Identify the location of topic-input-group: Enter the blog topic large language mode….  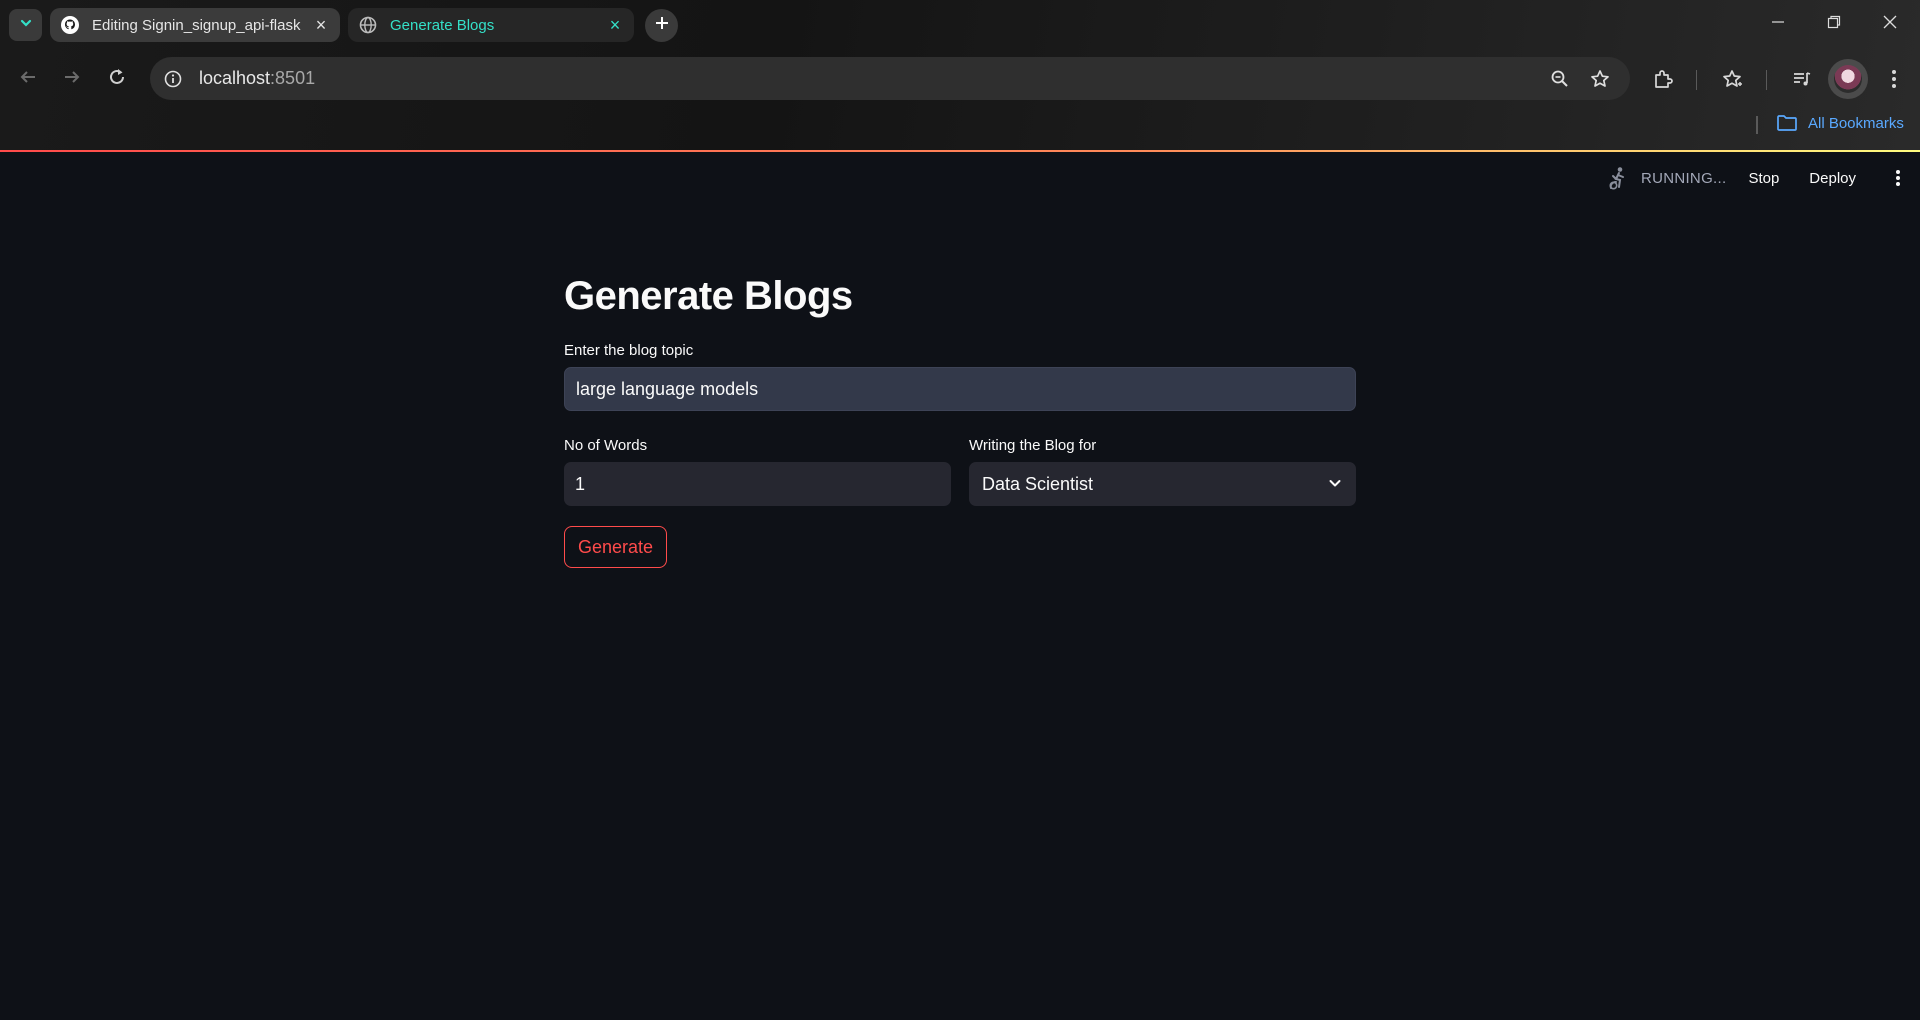
(960, 376).